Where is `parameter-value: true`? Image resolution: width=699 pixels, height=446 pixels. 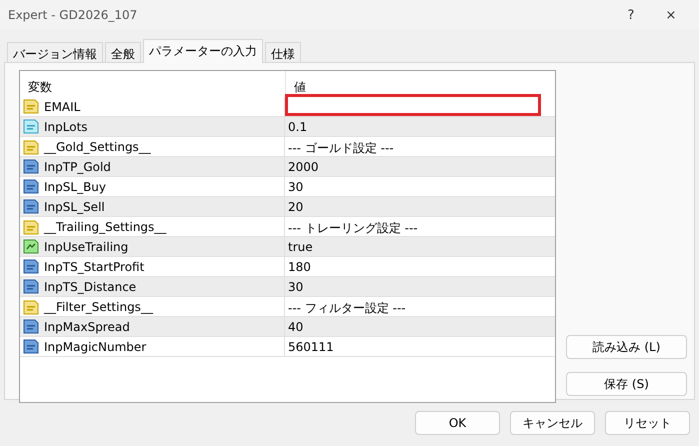
parameter-value: true is located at coordinates (300, 247).